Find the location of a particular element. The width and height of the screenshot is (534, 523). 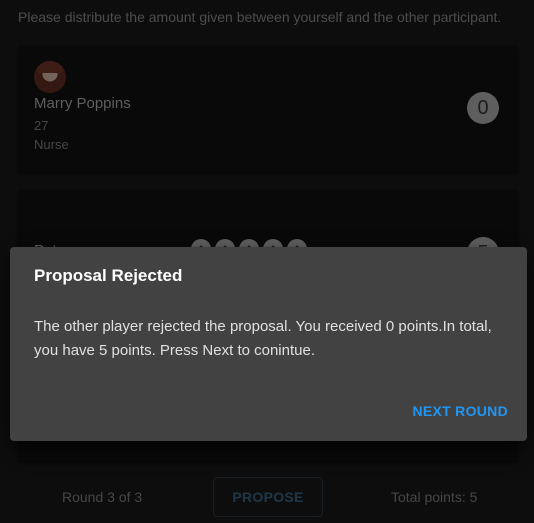

dialog-title: Proposal Rejected is located at coordinates (108, 275).